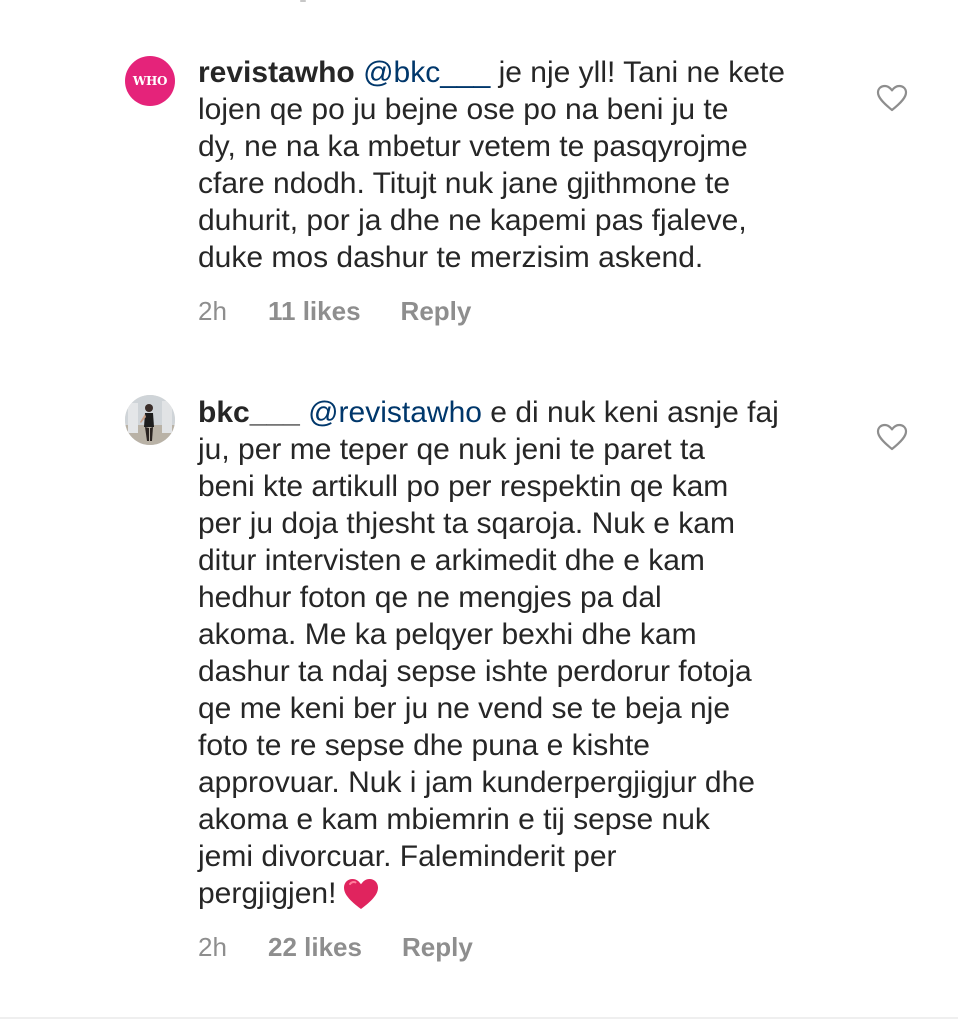  Describe the element at coordinates (361, 894) in the screenshot. I see `red-heart-icon` at that location.